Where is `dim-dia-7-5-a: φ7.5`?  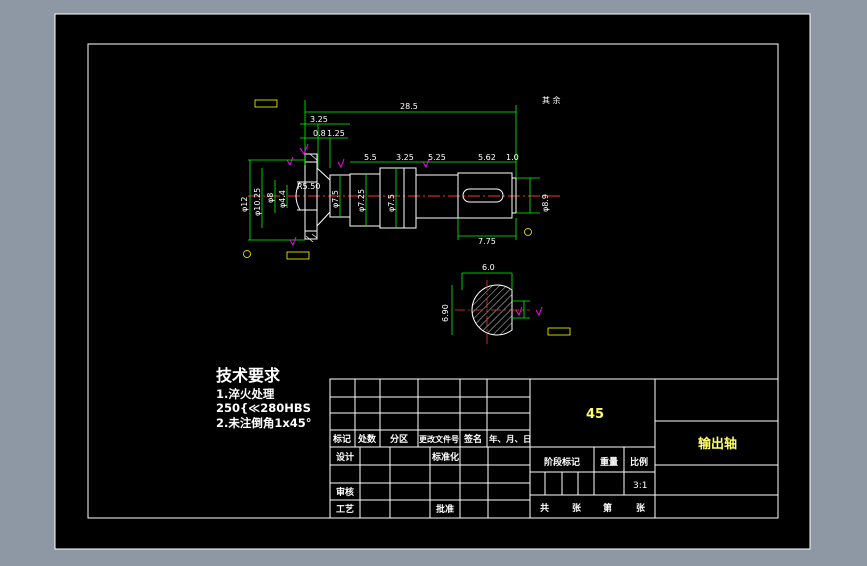 dim-dia-7-5-a: φ7.5 is located at coordinates (335, 199).